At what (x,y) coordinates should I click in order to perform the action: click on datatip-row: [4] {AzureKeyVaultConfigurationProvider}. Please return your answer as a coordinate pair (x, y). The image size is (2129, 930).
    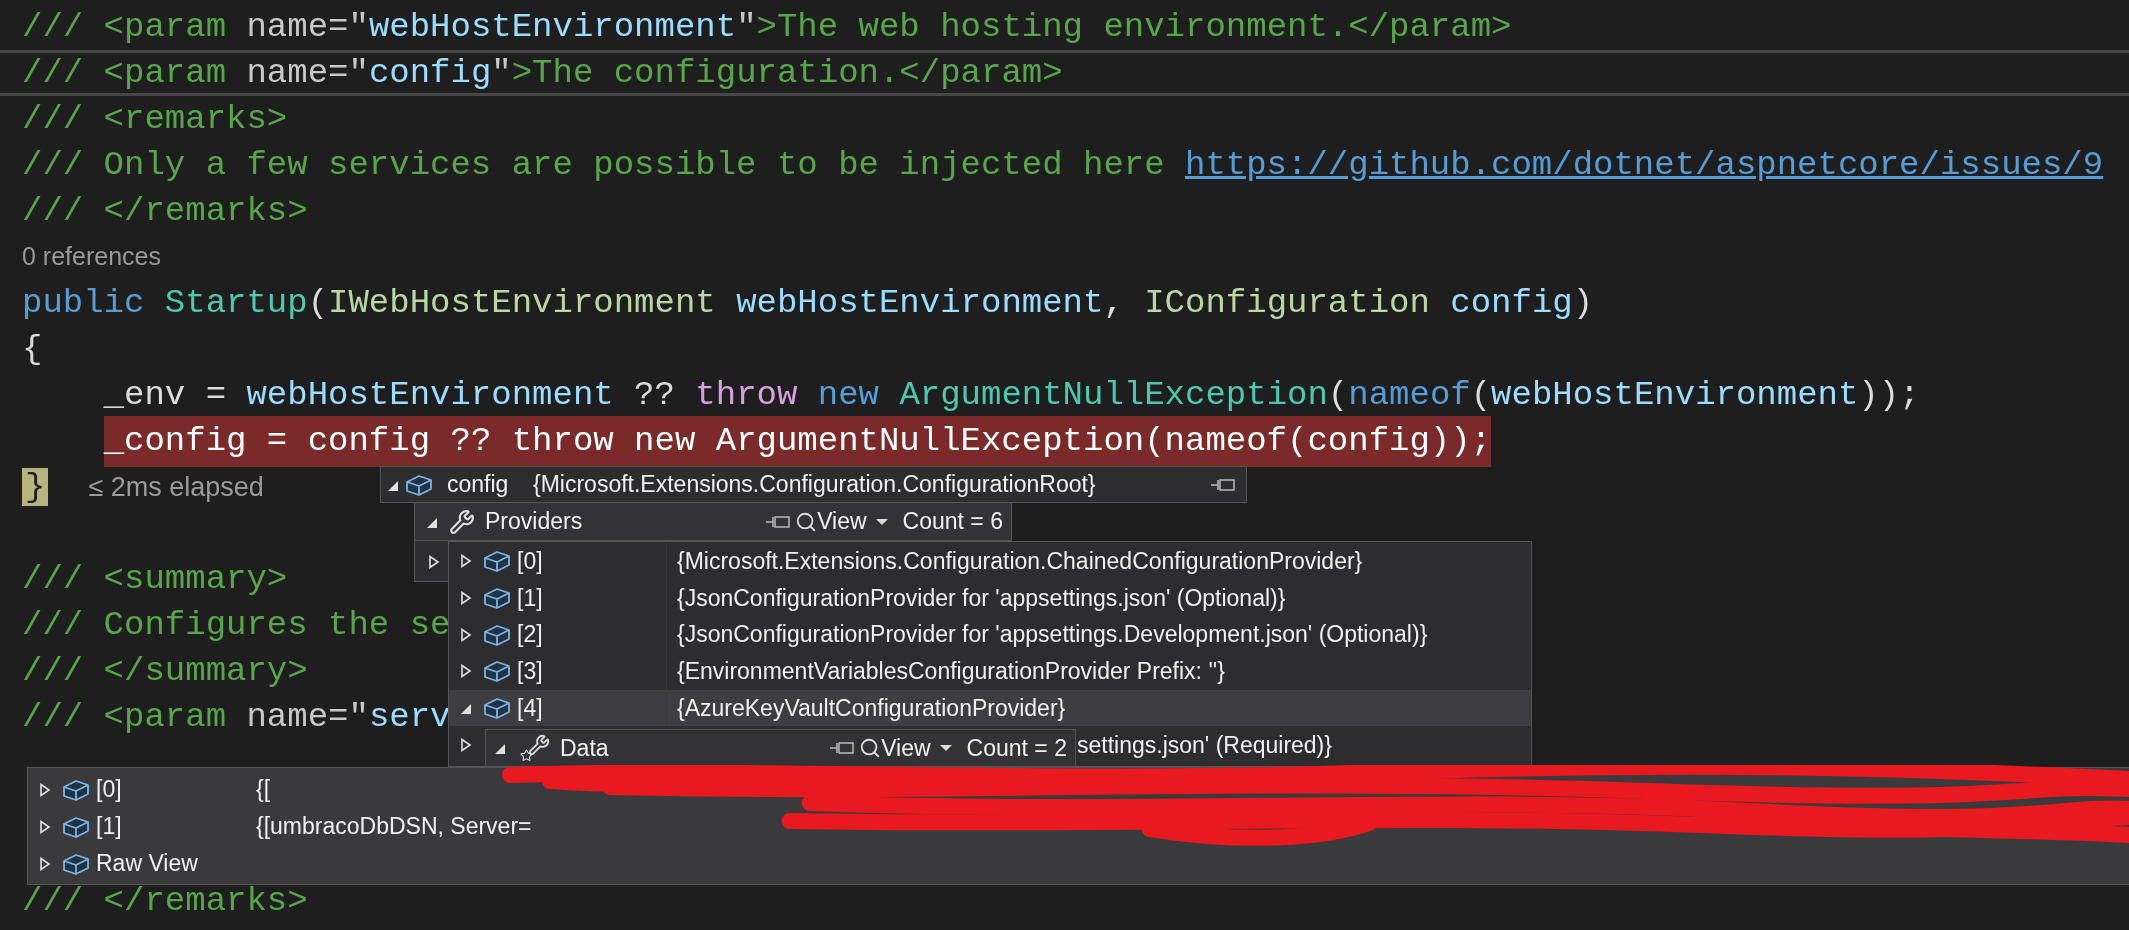
    Looking at the image, I should click on (990, 708).